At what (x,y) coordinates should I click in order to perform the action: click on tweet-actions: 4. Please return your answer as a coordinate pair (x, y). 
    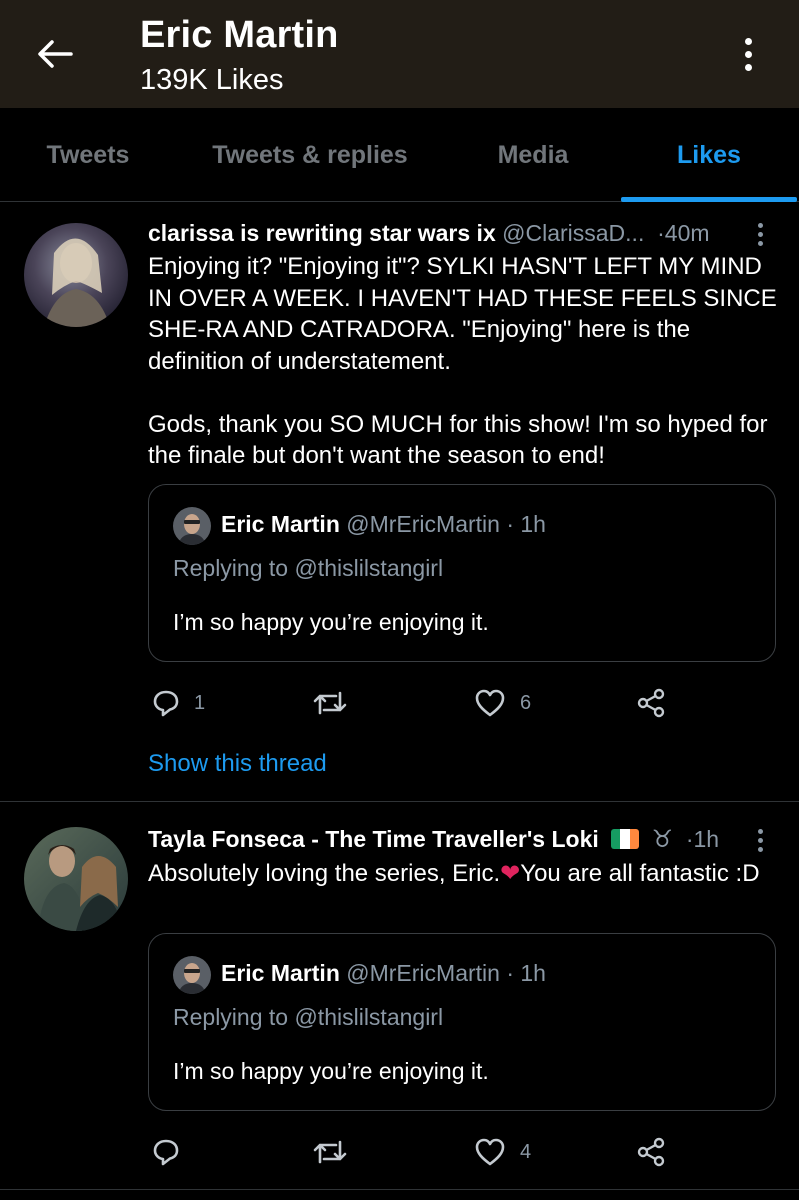
    Looking at the image, I should click on (468, 1152).